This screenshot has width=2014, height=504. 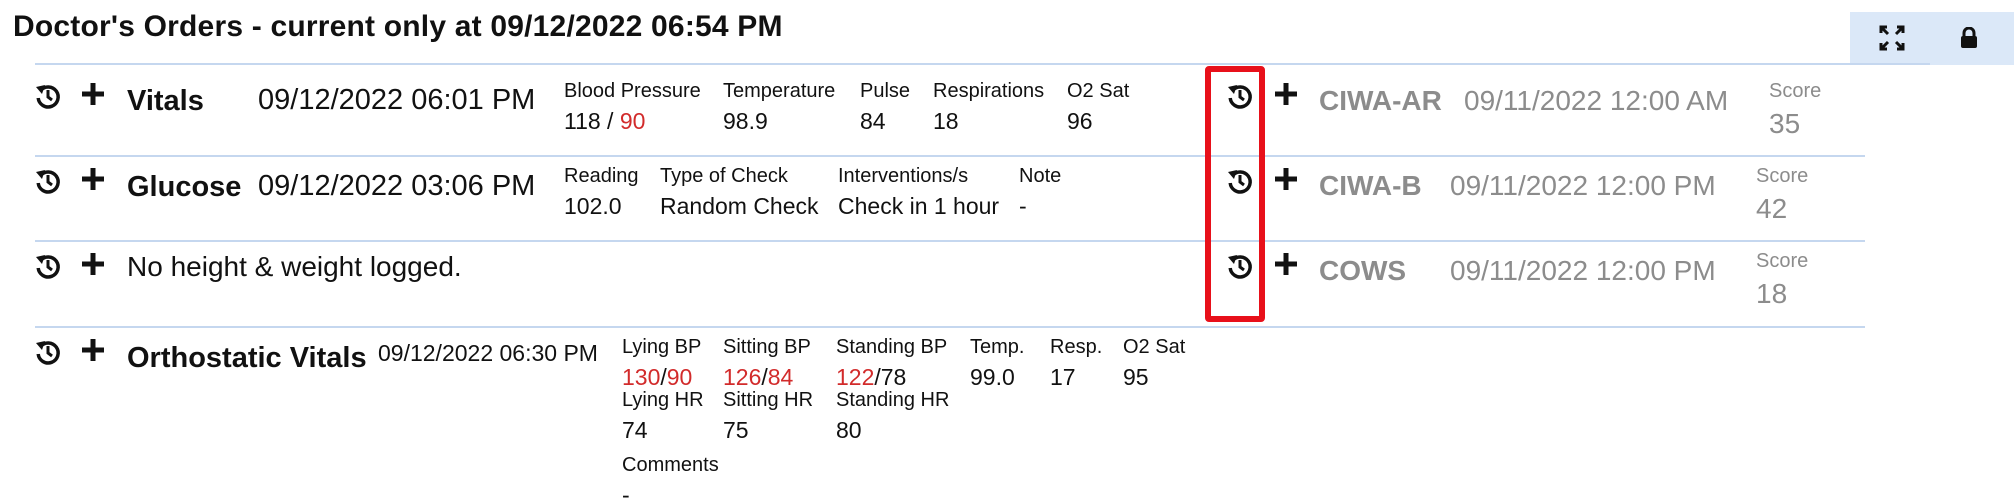 I want to click on interventions-value: Check in 1 hour, so click(x=919, y=206).